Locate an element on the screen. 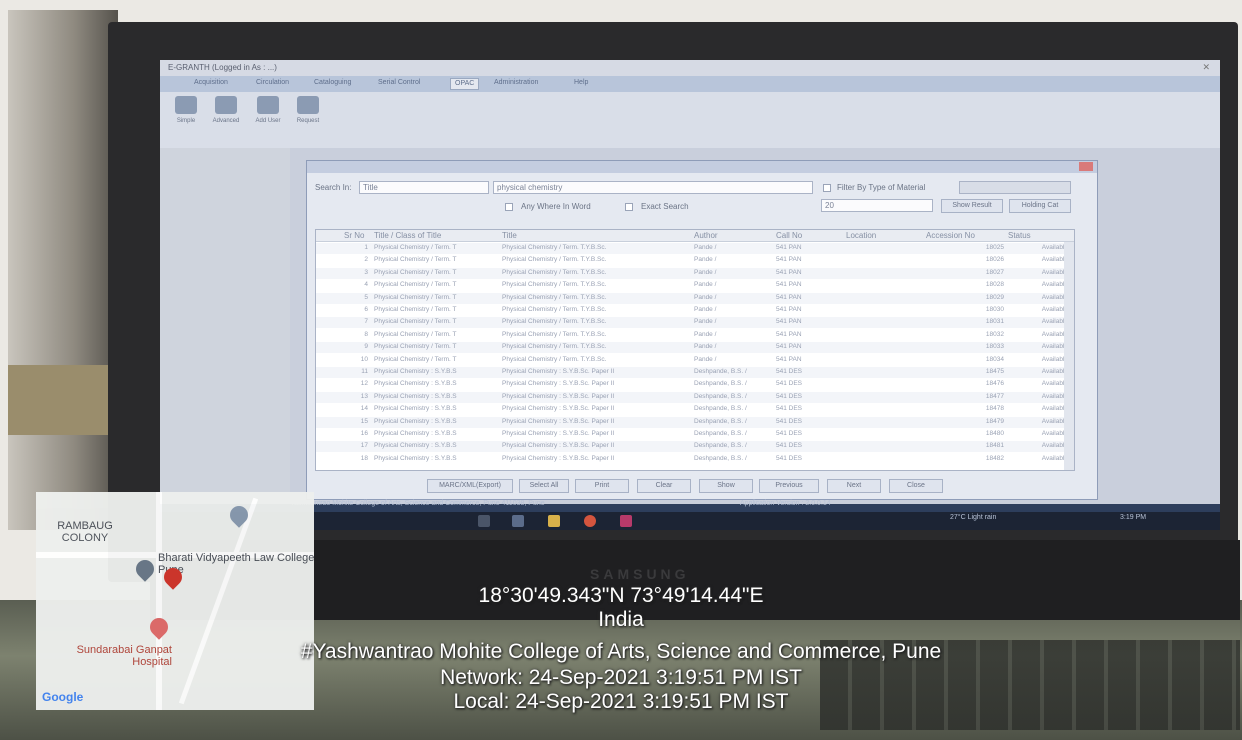 Image resolution: width=1242 pixels, height=740 pixels. tab-serial-control: Serial Control is located at coordinates (399, 84).